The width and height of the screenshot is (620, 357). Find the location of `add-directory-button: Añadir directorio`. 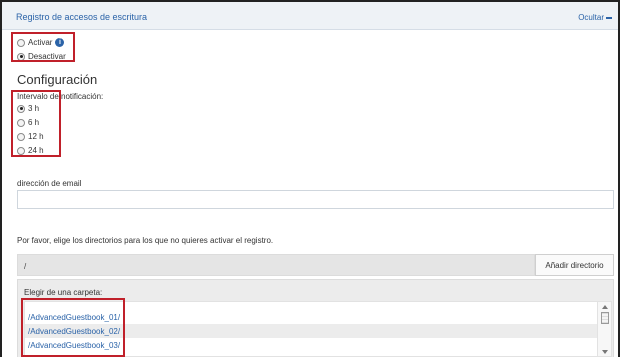

add-directory-button: Añadir directorio is located at coordinates (574, 265).